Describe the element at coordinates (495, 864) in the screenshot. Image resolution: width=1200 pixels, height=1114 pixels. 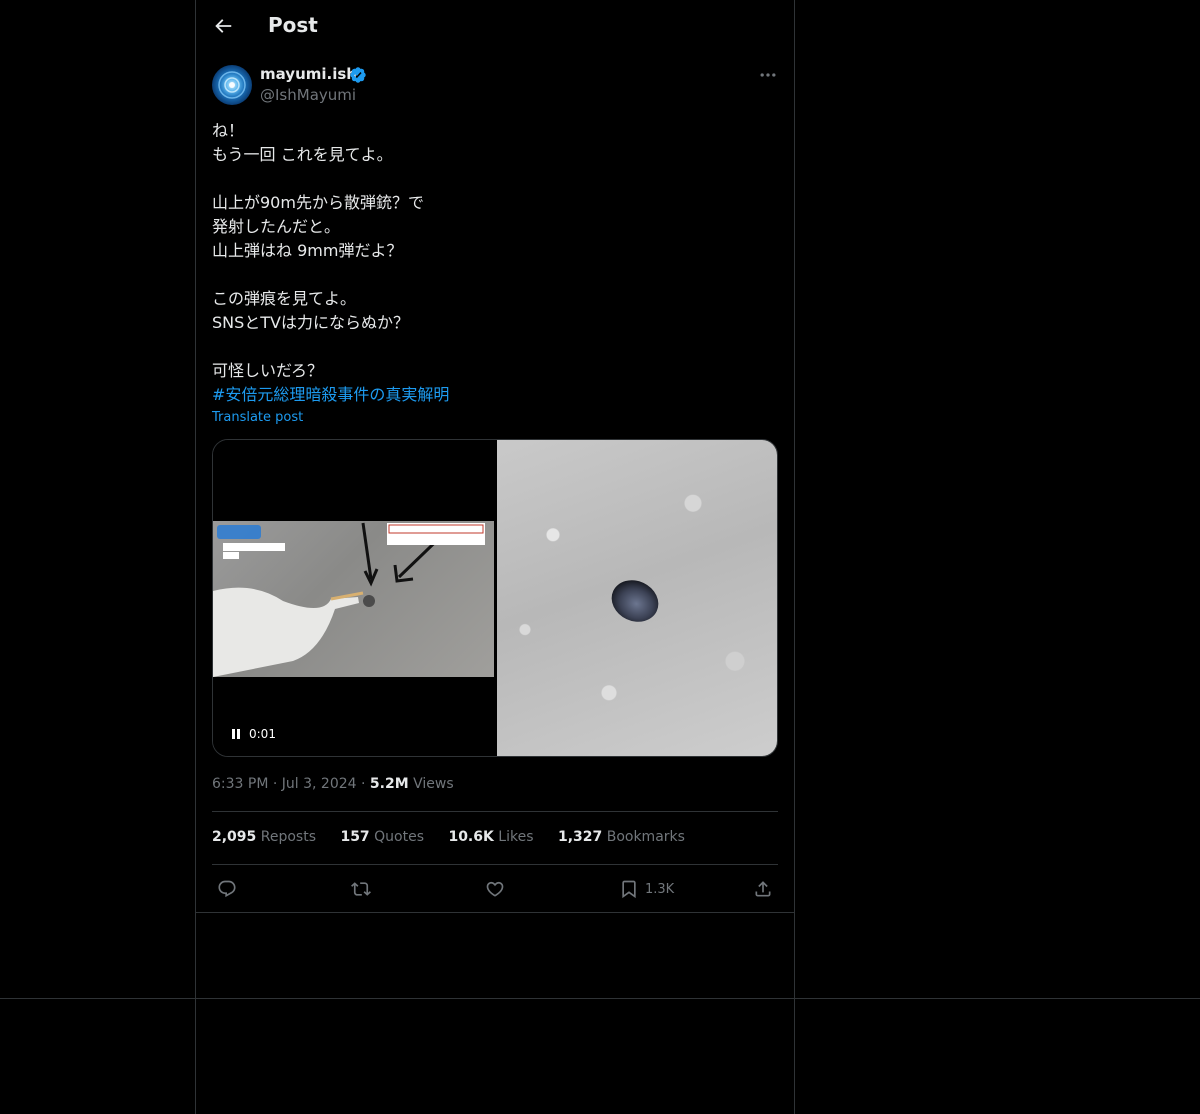
I see `stats-divider` at that location.